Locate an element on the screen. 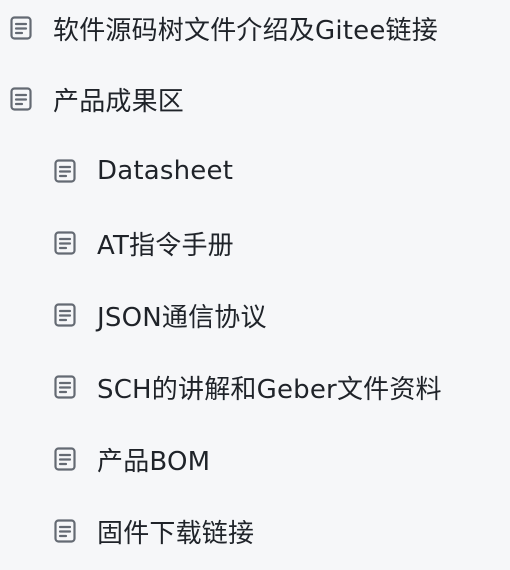  tree-item-label: 软件源码树文件介绍及Gitee链接 is located at coordinates (245, 30).